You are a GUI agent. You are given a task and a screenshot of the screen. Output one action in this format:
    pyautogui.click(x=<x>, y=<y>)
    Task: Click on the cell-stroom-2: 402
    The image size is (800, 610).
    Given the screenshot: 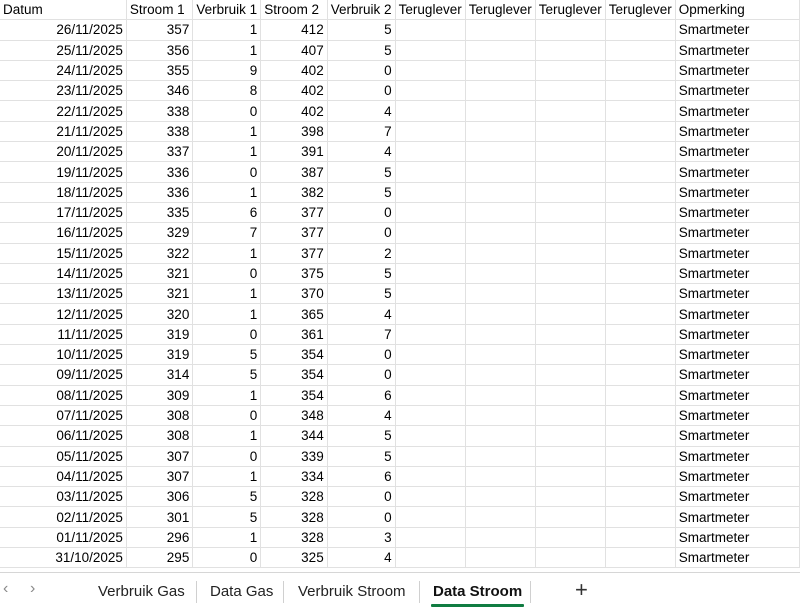 What is the action you would take?
    pyautogui.click(x=294, y=91)
    